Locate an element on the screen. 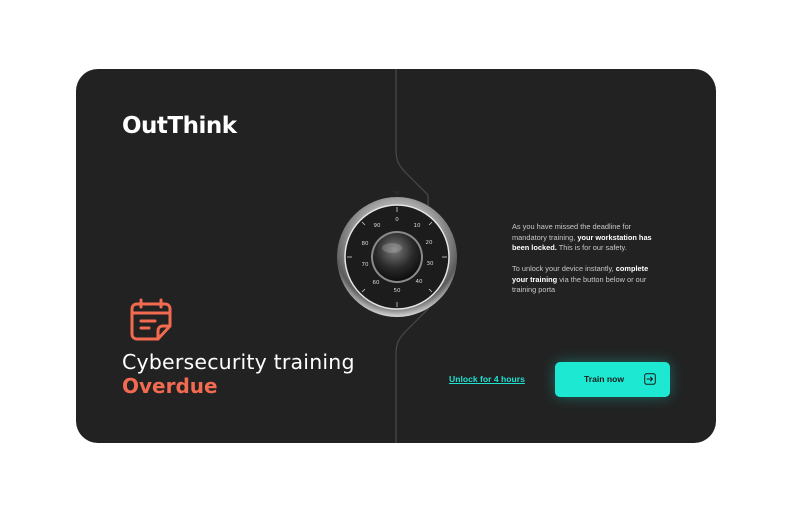  dial-number: 20 is located at coordinates (429, 243).